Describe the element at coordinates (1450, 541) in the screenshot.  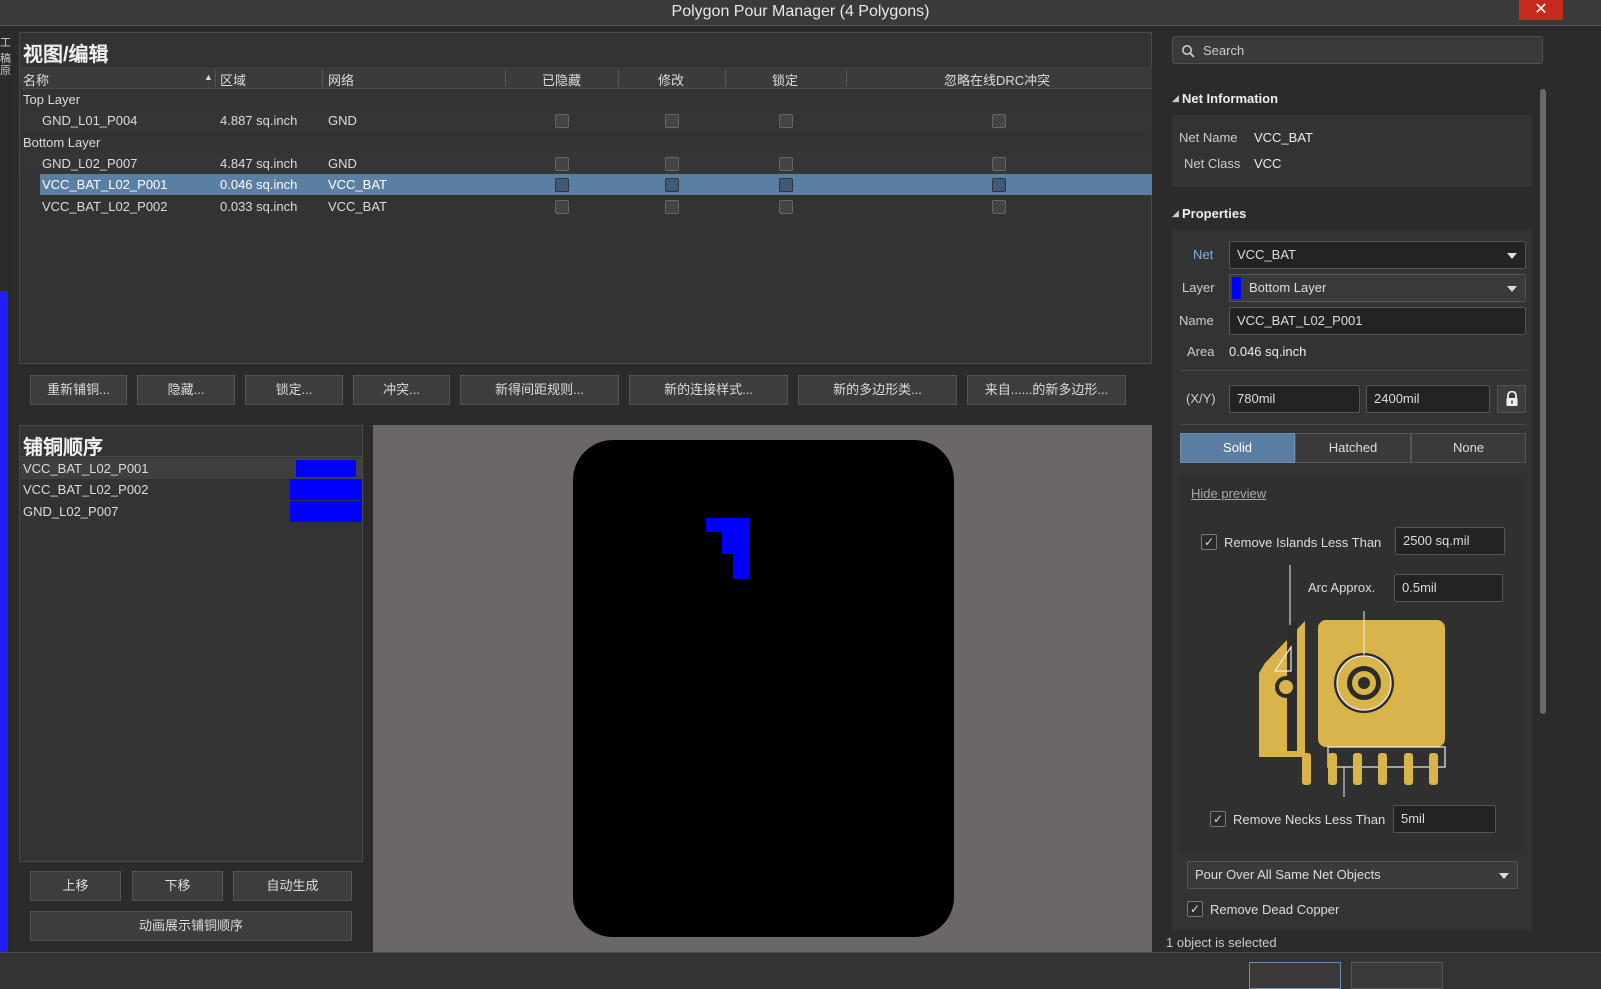
I see `remove-islands-field: 2500 sq.mil` at that location.